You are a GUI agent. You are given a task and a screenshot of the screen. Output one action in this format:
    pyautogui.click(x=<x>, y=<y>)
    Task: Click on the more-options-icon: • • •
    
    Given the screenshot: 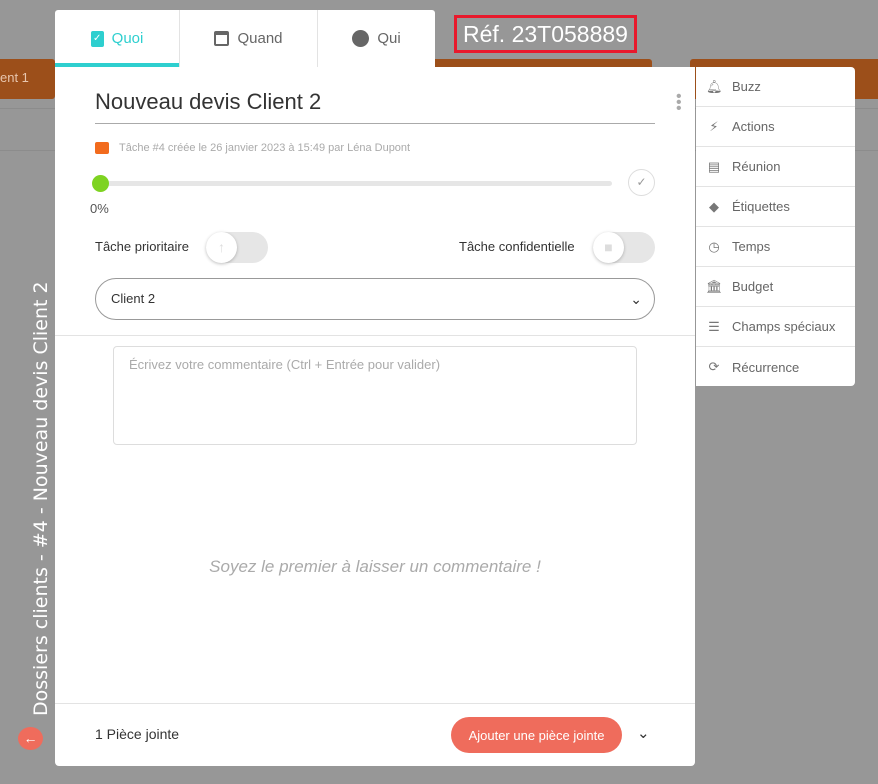 What is the action you would take?
    pyautogui.click(x=679, y=103)
    